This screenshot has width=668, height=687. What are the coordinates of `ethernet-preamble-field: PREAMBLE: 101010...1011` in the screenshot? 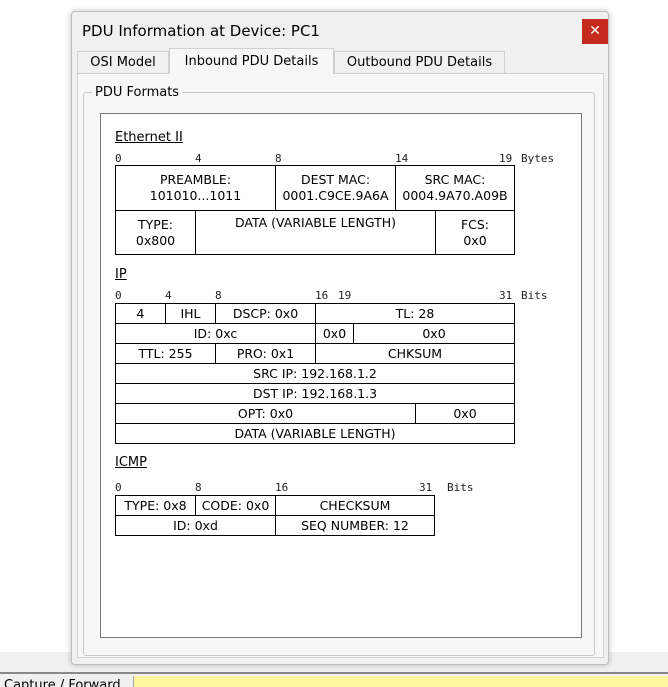 It's located at (195, 188).